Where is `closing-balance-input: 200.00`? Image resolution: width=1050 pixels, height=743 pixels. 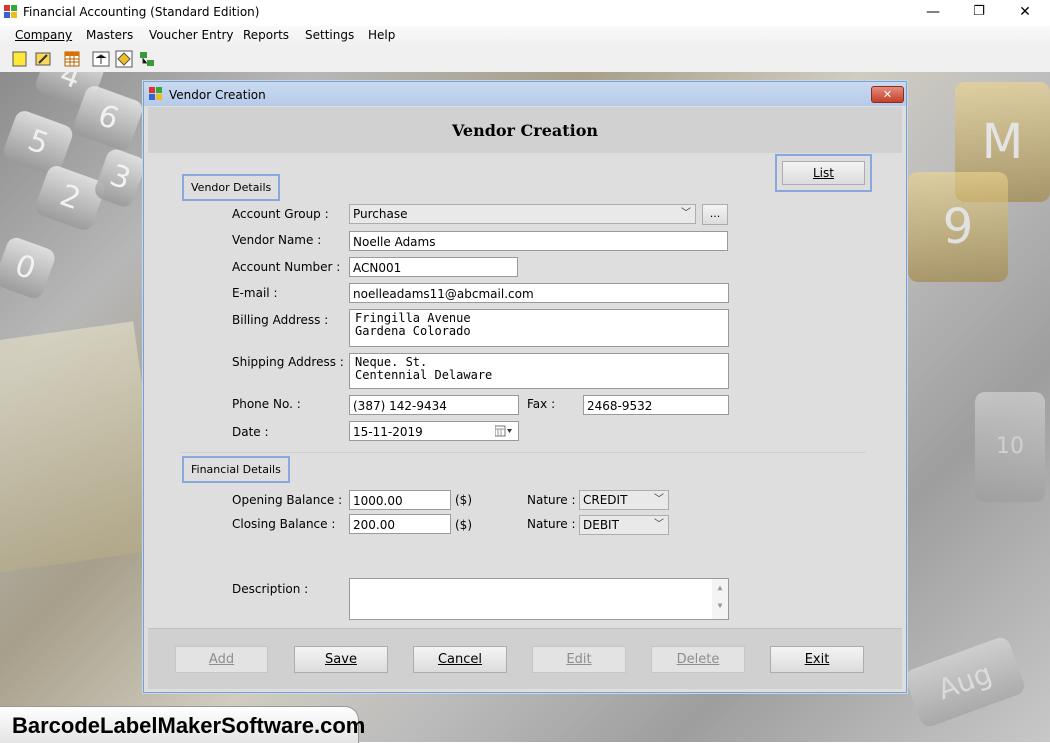
closing-balance-input: 200.00 is located at coordinates (400, 524).